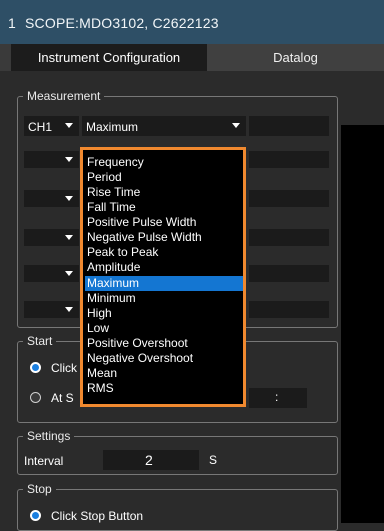  I want to click on dropdown-item-high: High, so click(164, 313).